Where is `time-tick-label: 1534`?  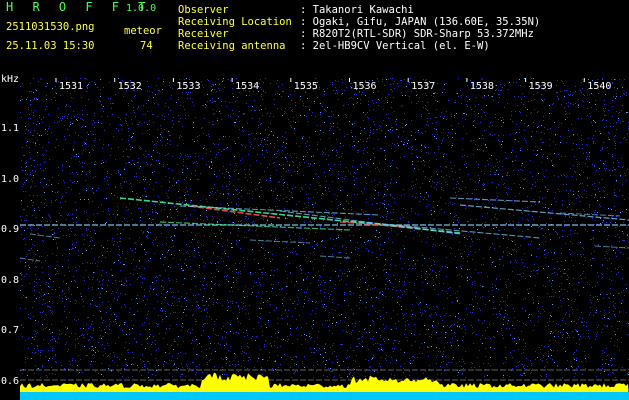
time-tick-label: 1534 is located at coordinates (247, 86).